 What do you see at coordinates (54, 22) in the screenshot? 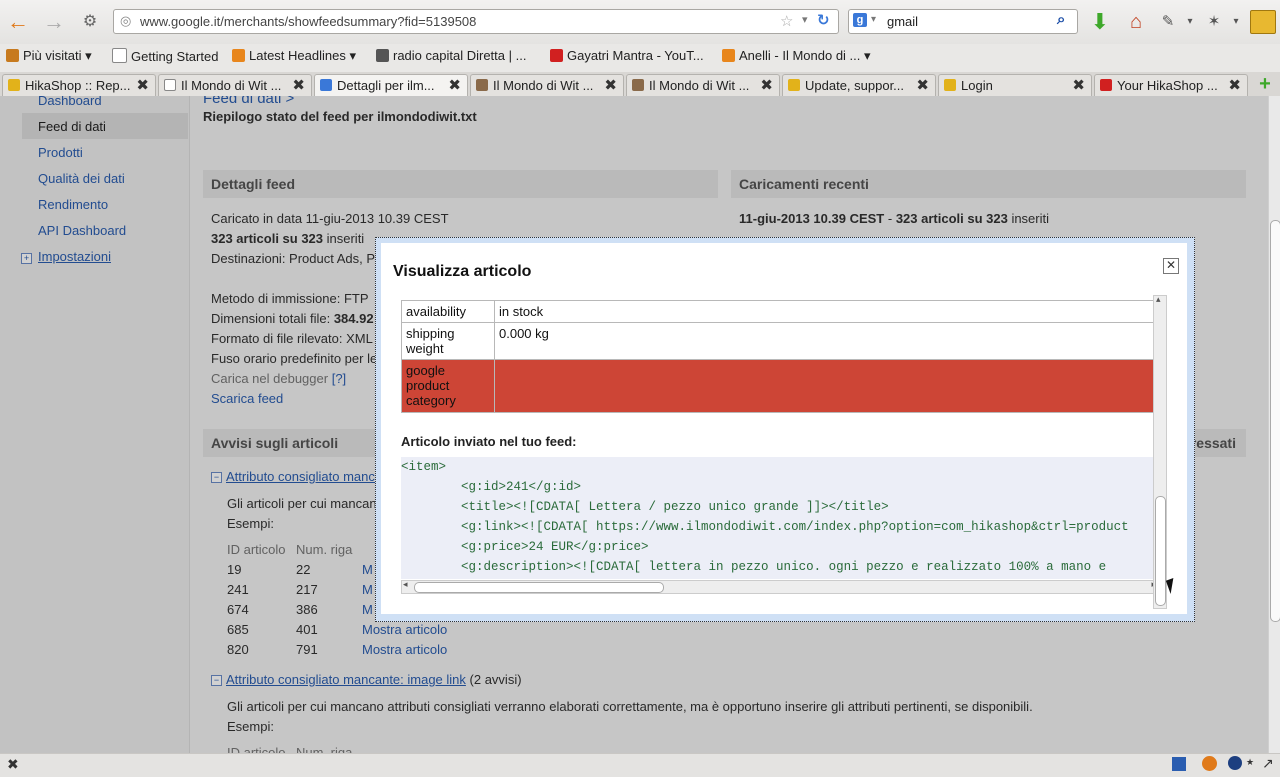
I see `forward-arrow-icon: →` at bounding box center [54, 22].